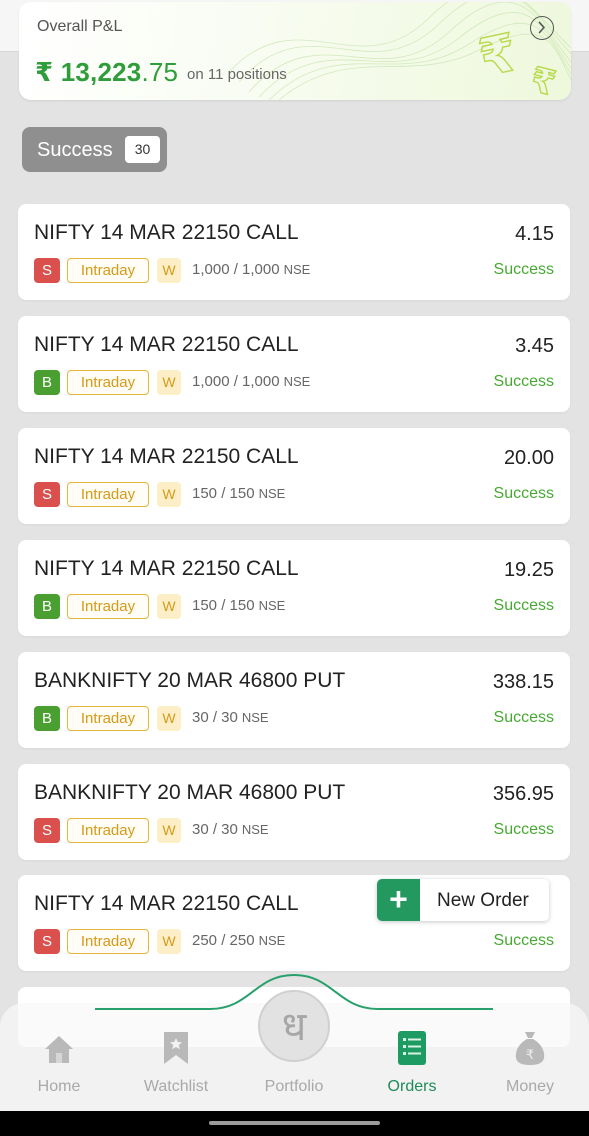  Describe the element at coordinates (160, 72) in the screenshot. I see `pnl-amount-dec: .75` at that location.